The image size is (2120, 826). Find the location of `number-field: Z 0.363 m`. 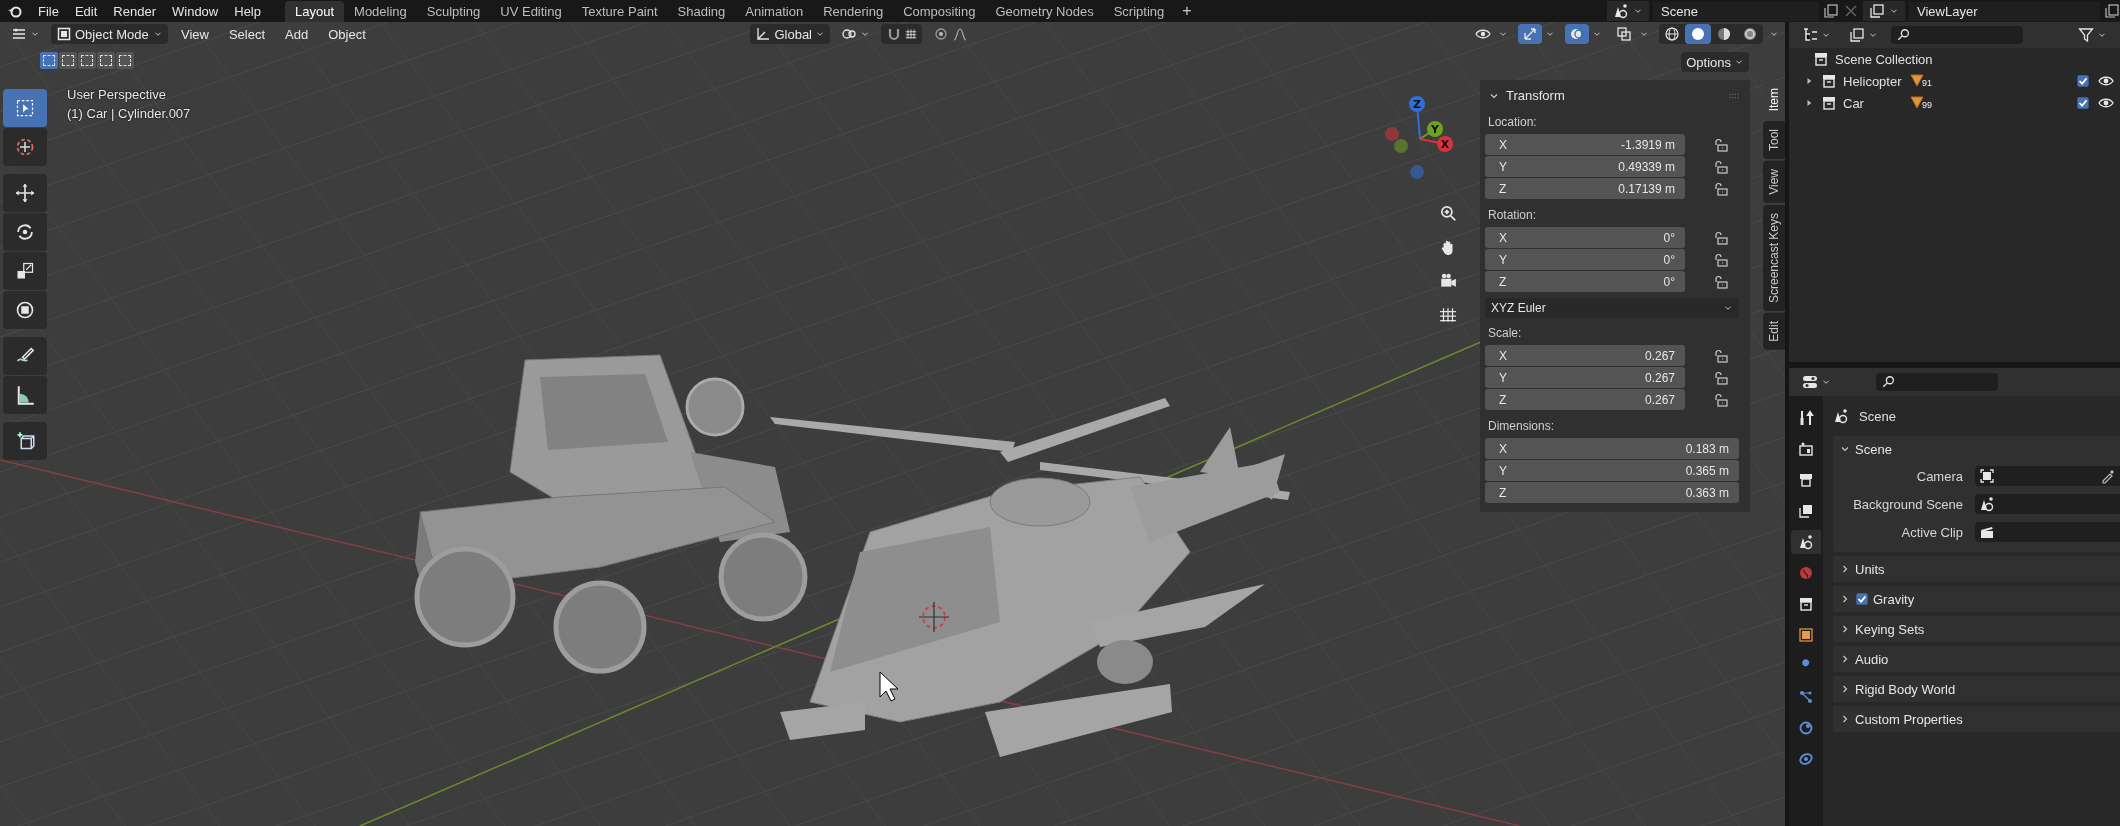

number-field: Z 0.363 m is located at coordinates (1612, 492).